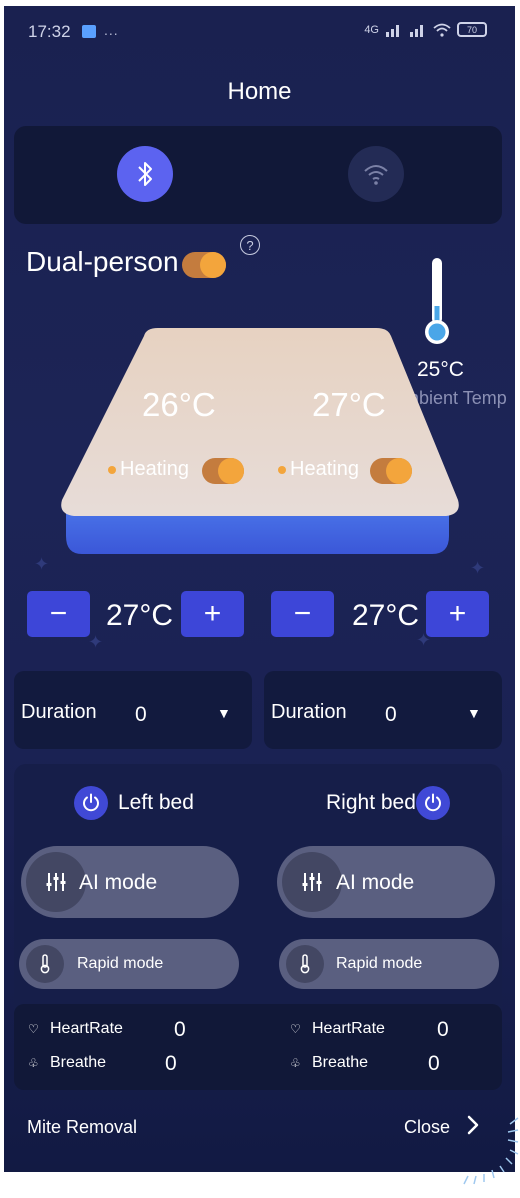 Image resolution: width=520 pixels, height=1198 pixels. What do you see at coordinates (78, 1062) in the screenshot?
I see `left-breathe-label: Breathe` at bounding box center [78, 1062].